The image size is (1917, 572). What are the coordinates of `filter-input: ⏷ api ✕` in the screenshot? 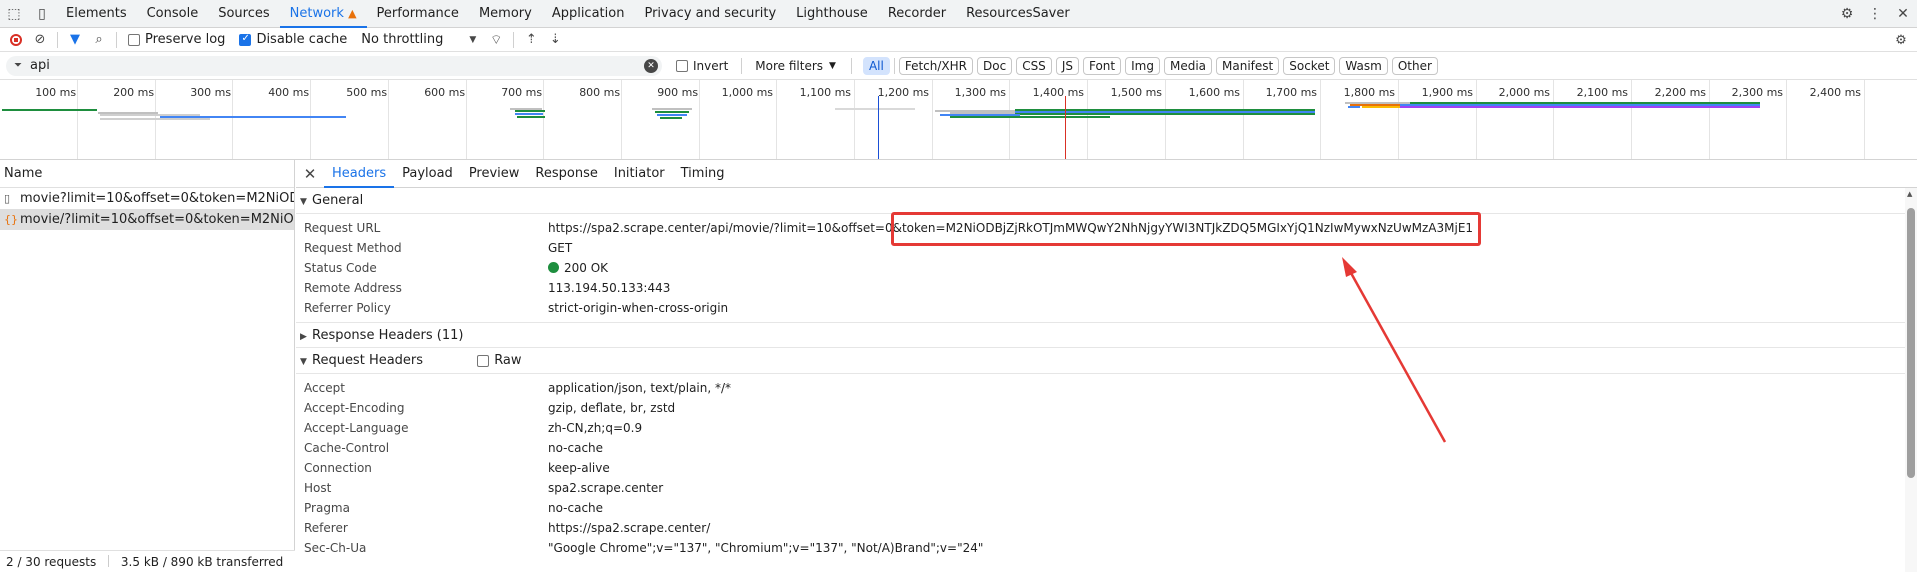 It's located at (334, 65).